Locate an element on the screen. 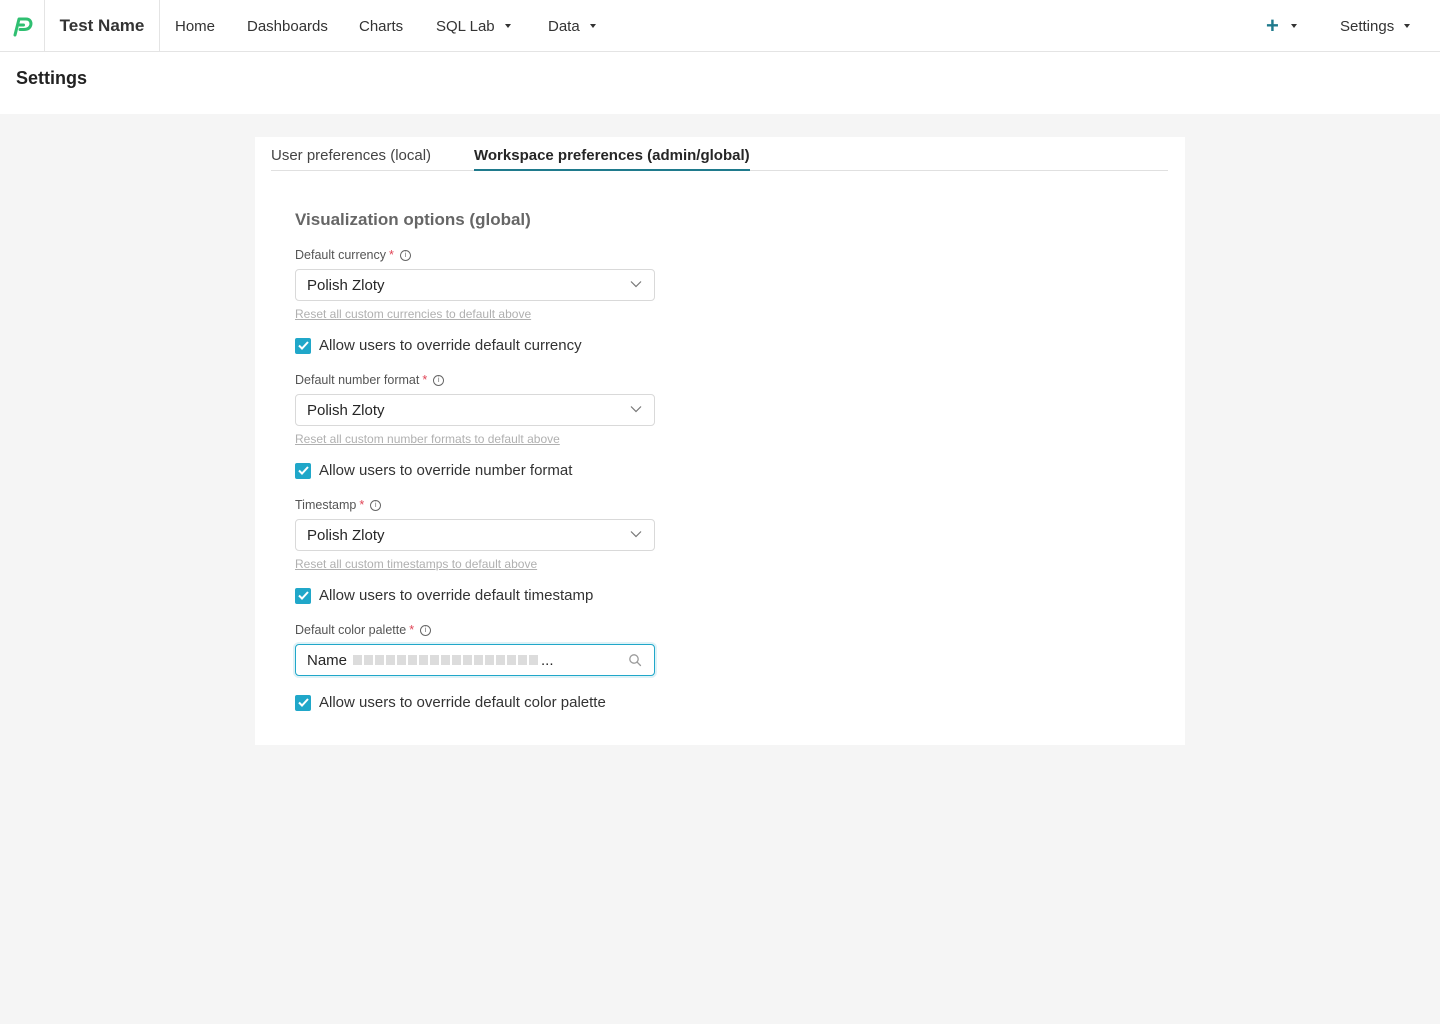  logo-icon is located at coordinates (23, 27).